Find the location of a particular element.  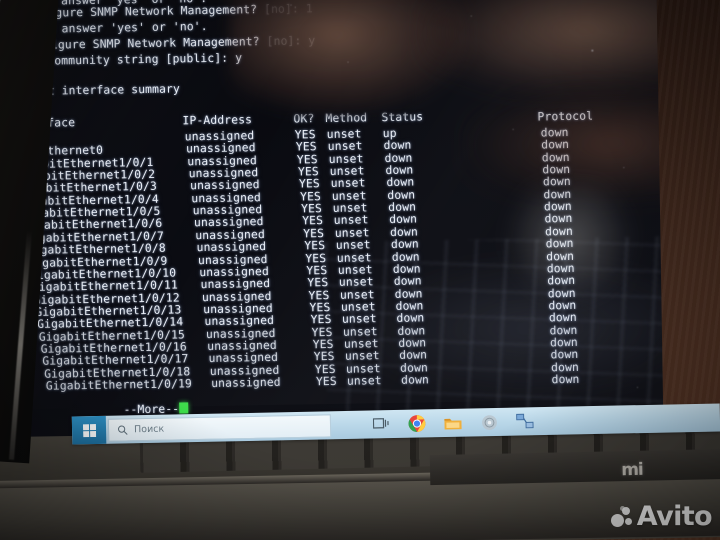

avito-wordmark: Avito is located at coordinates (674, 516).